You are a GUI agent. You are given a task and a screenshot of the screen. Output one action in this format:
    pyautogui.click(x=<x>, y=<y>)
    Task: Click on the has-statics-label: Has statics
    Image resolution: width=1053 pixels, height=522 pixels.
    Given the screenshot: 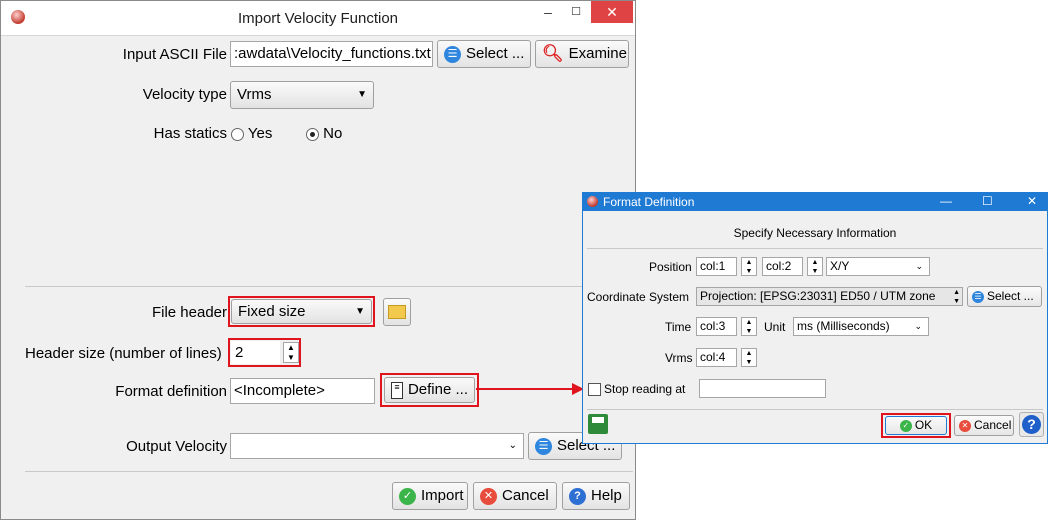 What is the action you would take?
    pyautogui.click(x=190, y=133)
    